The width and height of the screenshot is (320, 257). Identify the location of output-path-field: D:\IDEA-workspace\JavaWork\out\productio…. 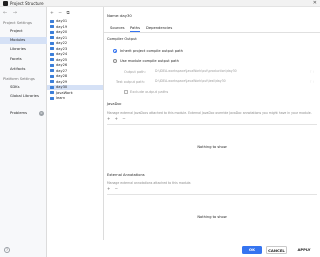
(230, 71).